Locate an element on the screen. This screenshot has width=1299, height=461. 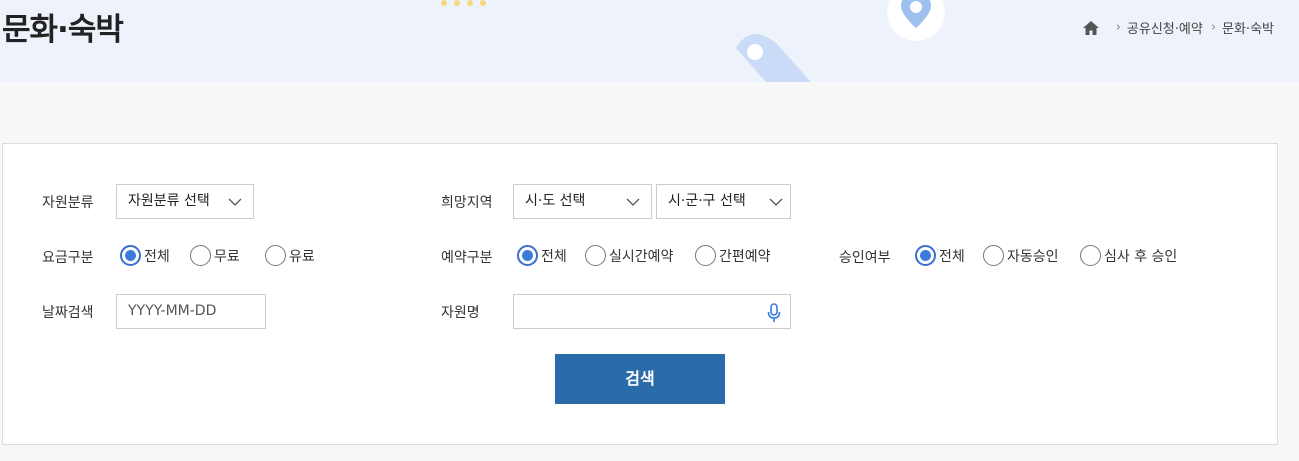
province-select: 시·도 선택 is located at coordinates (582, 201).